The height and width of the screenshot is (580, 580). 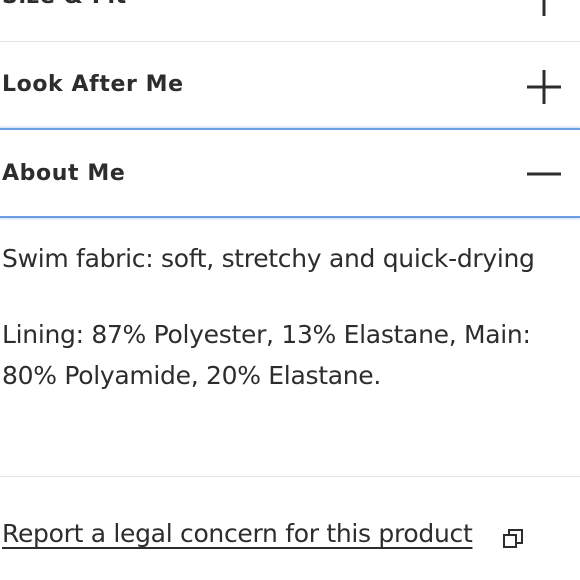 I want to click on accordion-size-fit-label: Size & Fit, so click(x=64, y=4).